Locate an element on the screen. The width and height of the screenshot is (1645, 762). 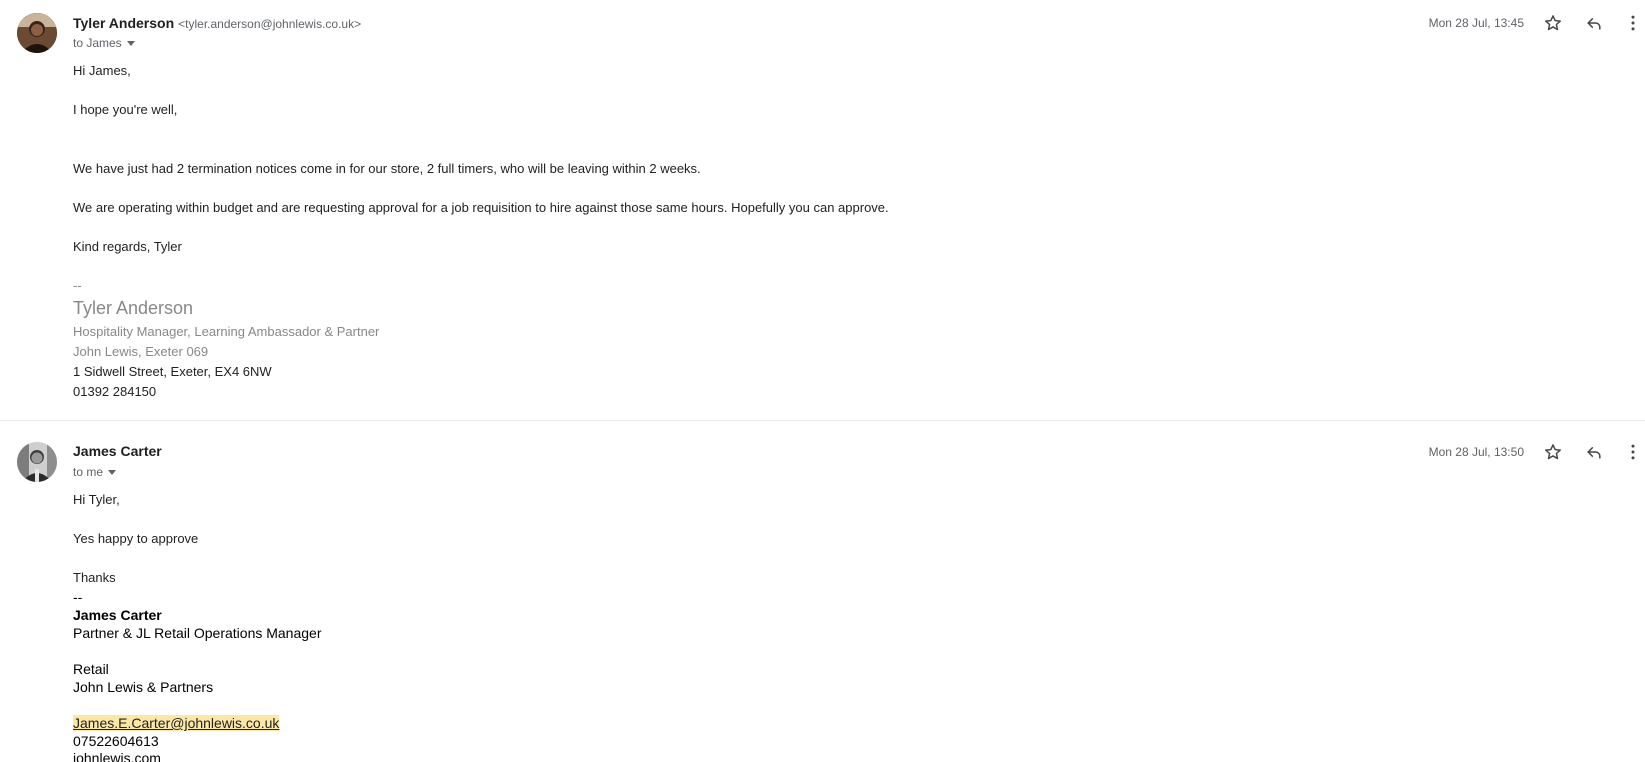
signature-email-link: James.E.Carter@johnlewis.co.uk is located at coordinates (176, 723).